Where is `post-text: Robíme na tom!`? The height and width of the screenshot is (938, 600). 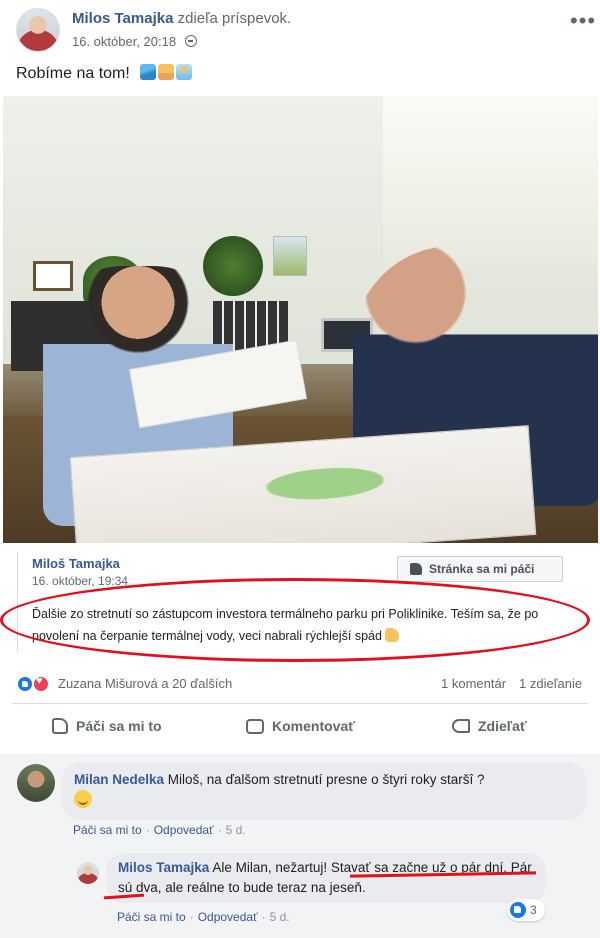
post-text: Robíme na tom! is located at coordinates (104, 73).